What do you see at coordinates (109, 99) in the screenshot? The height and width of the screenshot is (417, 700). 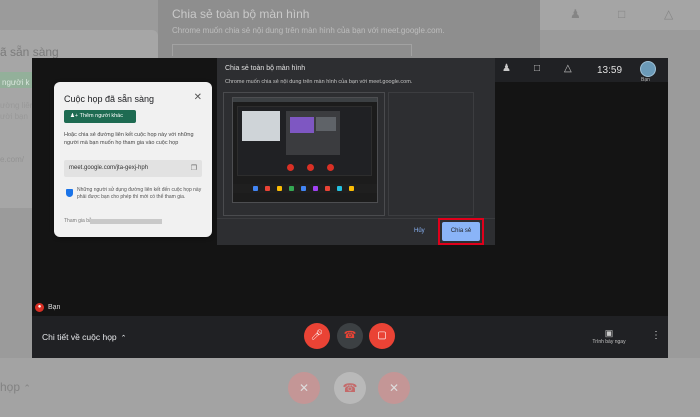 I see `ready-card-title: Cuộc họp đã sẵn sàng` at bounding box center [109, 99].